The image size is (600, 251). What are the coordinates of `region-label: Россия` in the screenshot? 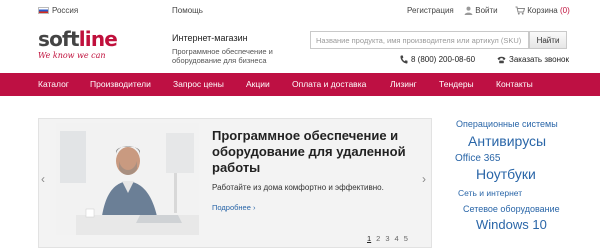 It's located at (65, 10).